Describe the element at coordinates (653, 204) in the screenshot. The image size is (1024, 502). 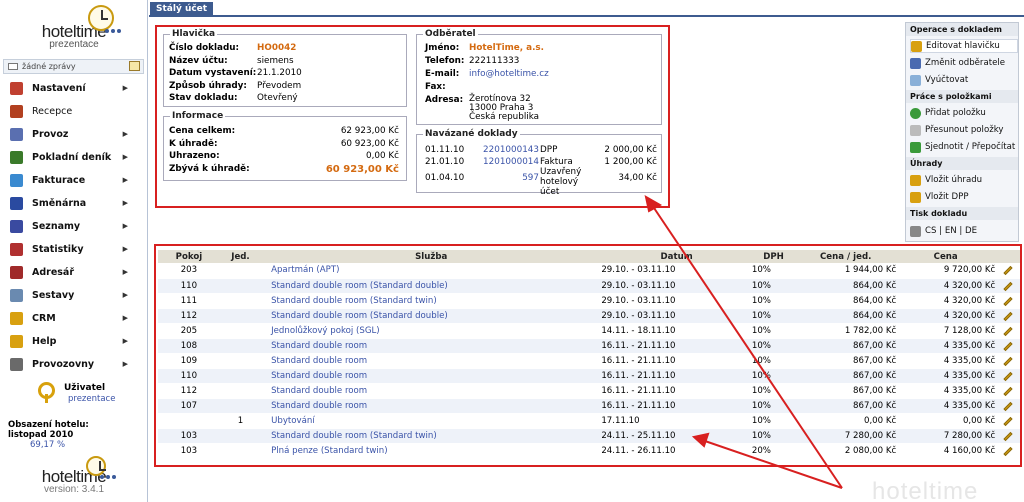
I see `arrow-head-header` at that location.